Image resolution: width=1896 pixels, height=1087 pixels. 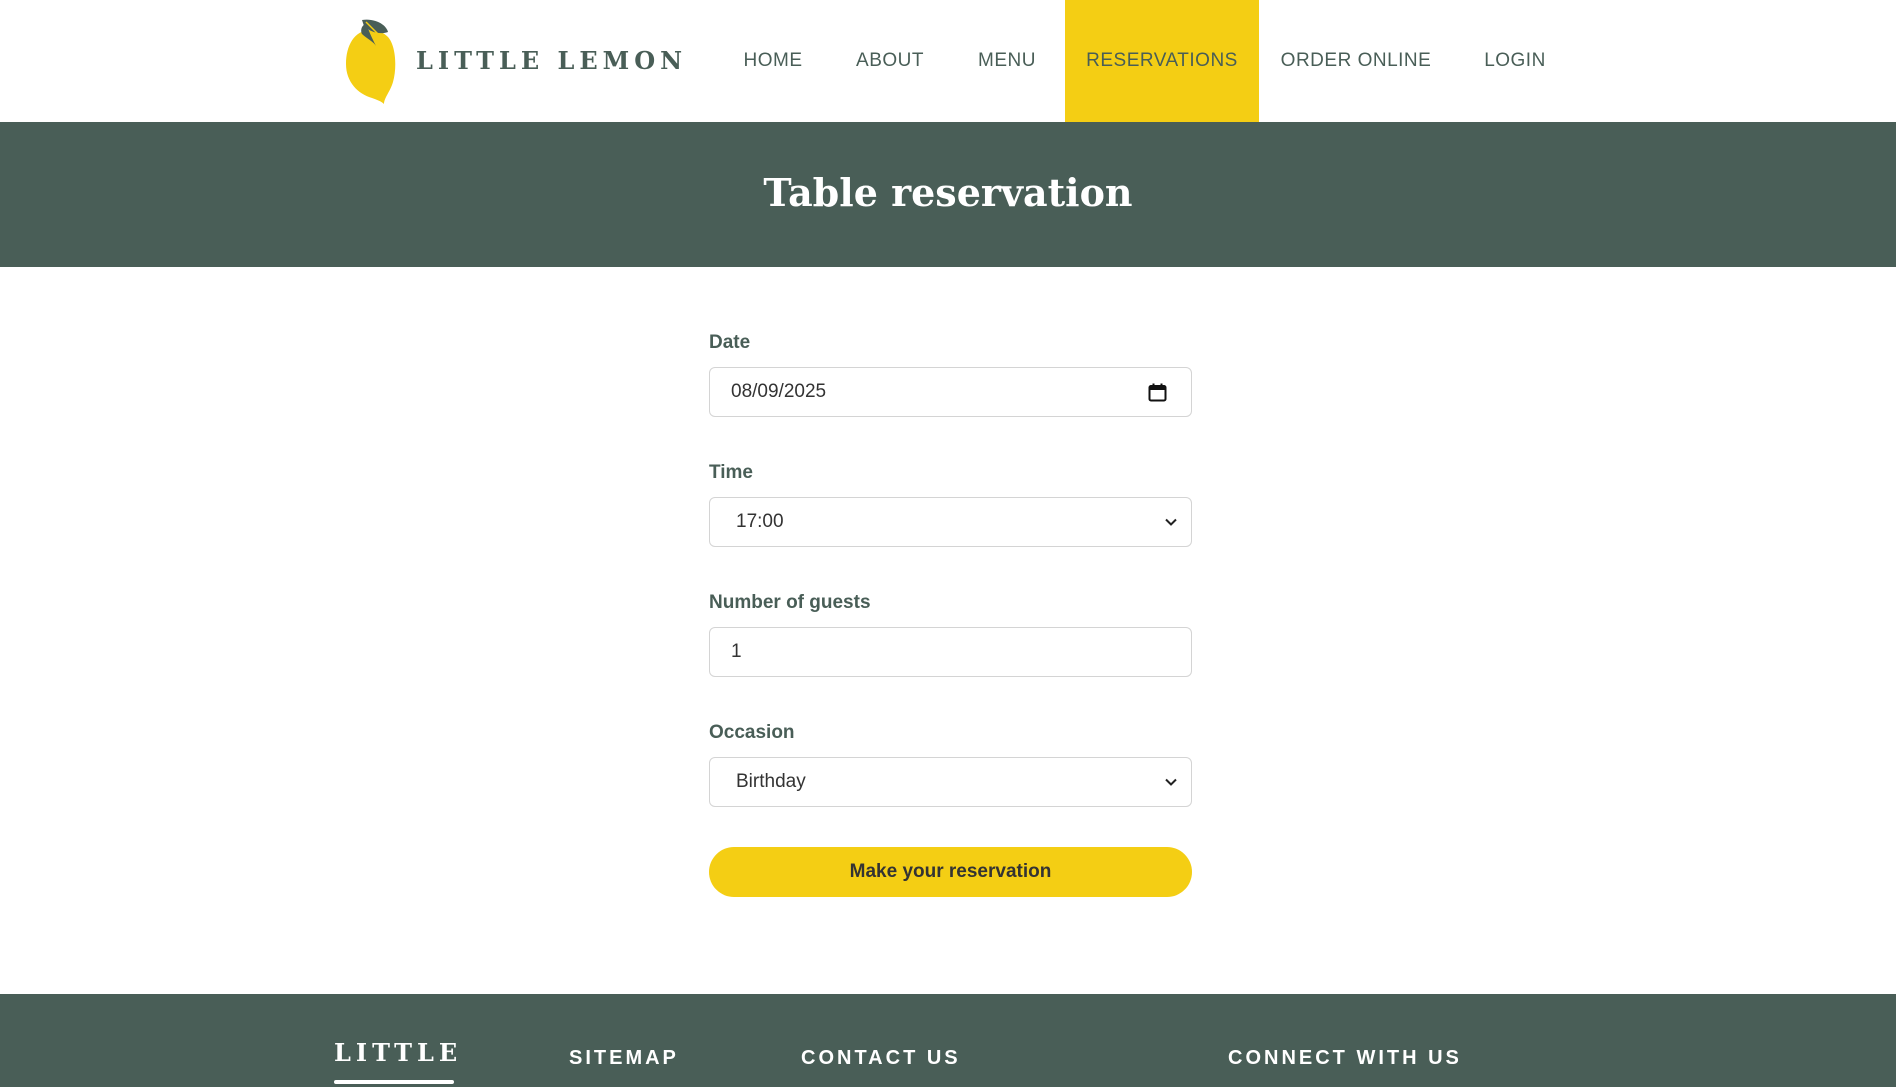 I want to click on occasion-value: Birthday, so click(x=771, y=781).